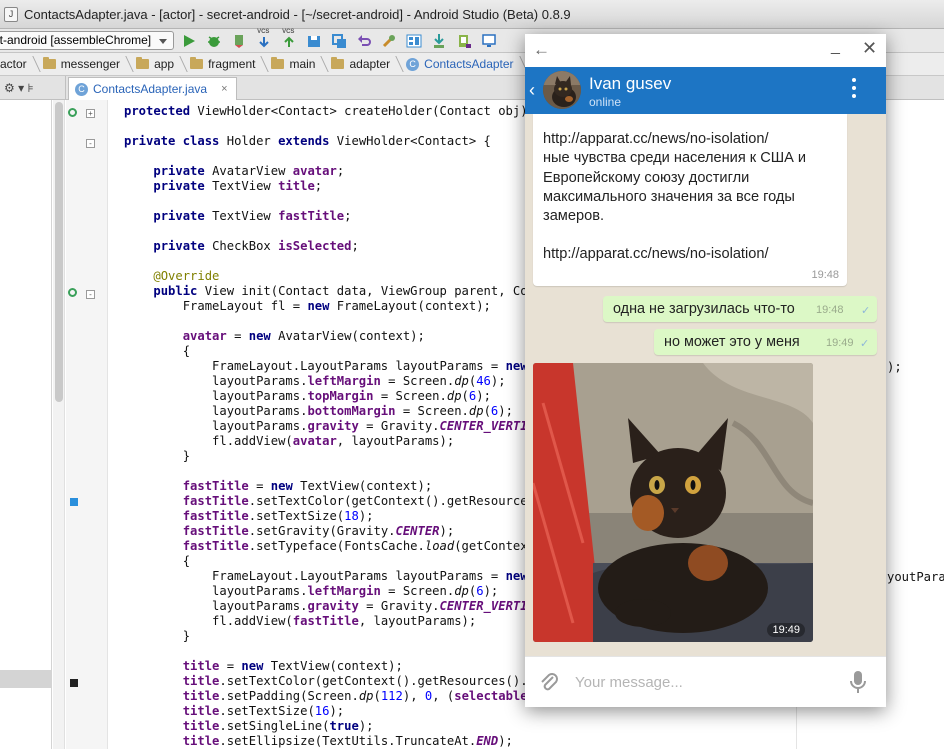 Image resolution: width=944 pixels, height=749 pixels. I want to click on tab-contactsadapter: C ContactsAdapter.java ×, so click(152, 88).